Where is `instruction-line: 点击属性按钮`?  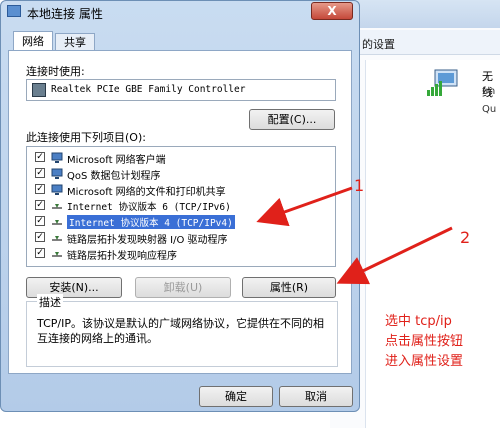
instruction-line: 点击属性按钮 is located at coordinates (424, 341).